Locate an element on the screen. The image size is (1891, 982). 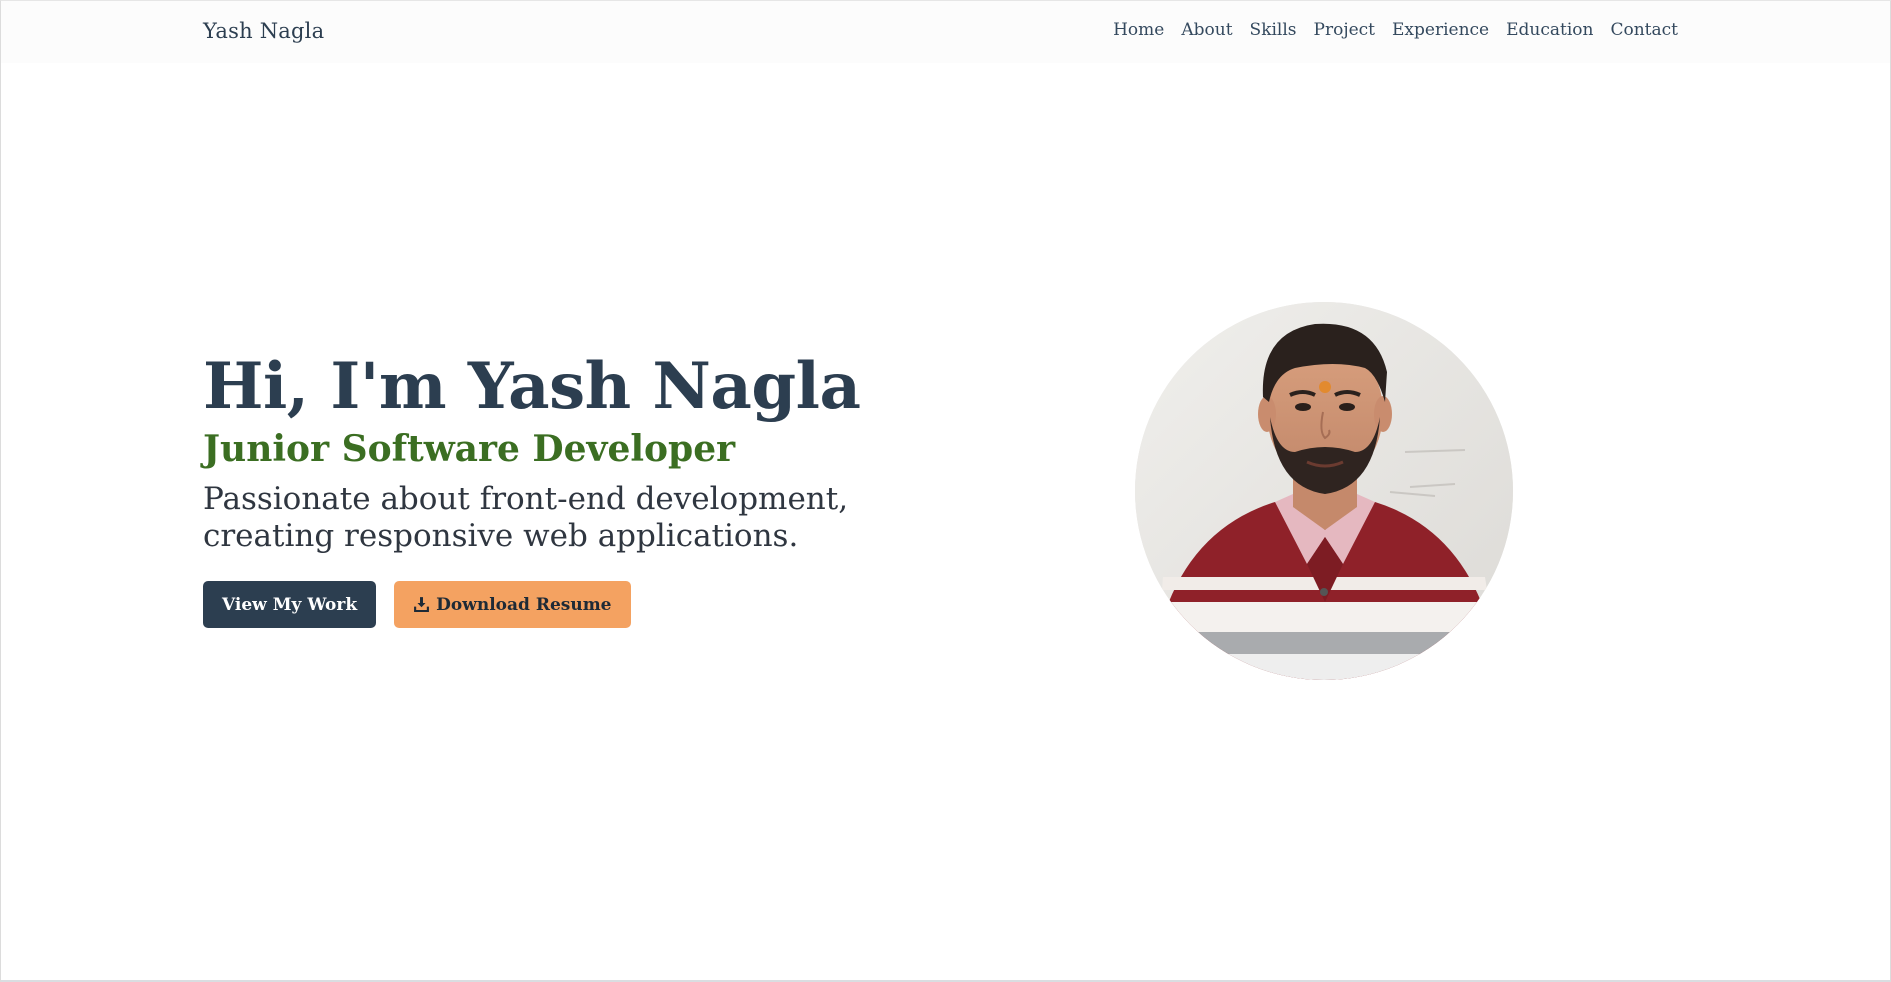
nav-link-project: Project is located at coordinates (1344, 30).